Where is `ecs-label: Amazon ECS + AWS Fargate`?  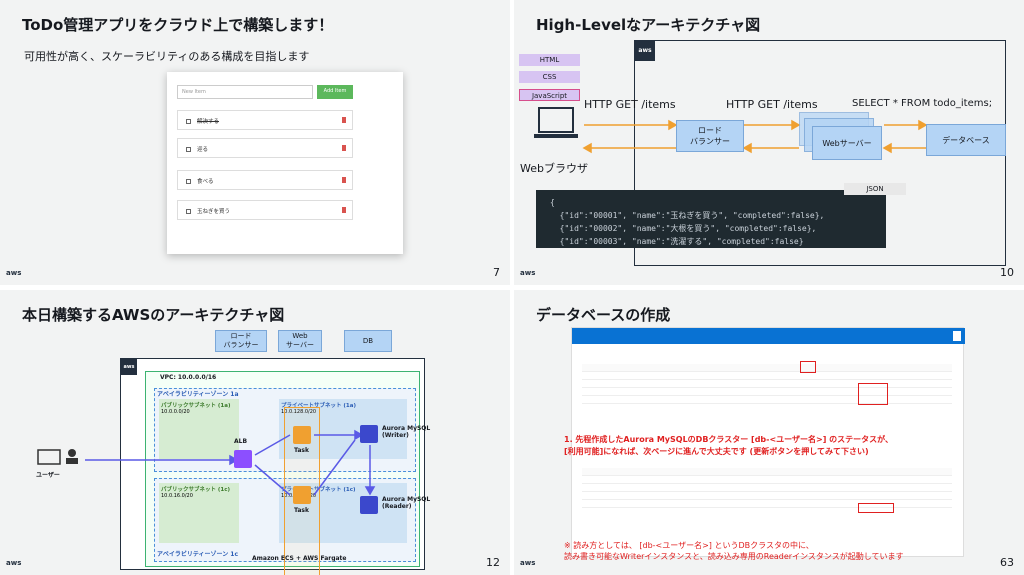 ecs-label: Amazon ECS + AWS Fargate is located at coordinates (299, 558).